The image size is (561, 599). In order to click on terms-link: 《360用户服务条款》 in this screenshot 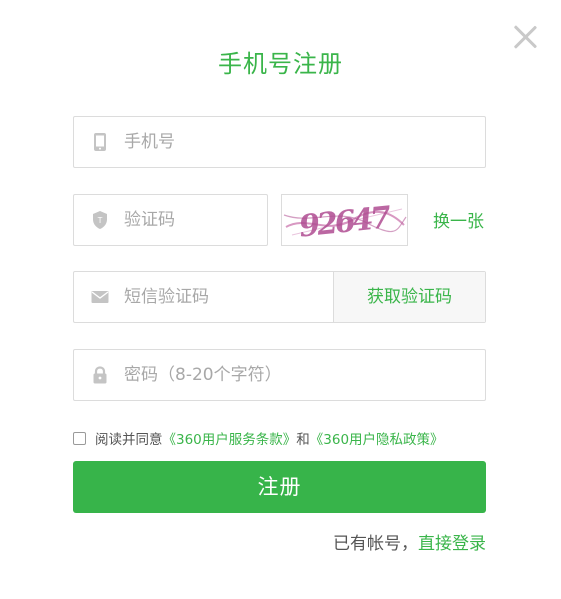, I will do `click(230, 438)`.